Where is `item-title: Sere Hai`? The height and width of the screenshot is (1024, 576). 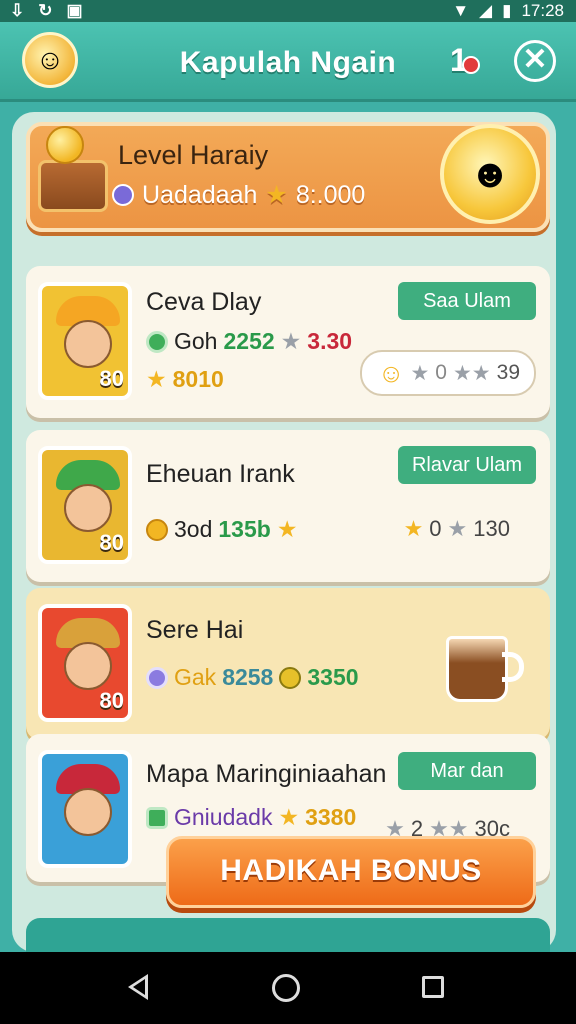
item-title: Sere Hai is located at coordinates (195, 630).